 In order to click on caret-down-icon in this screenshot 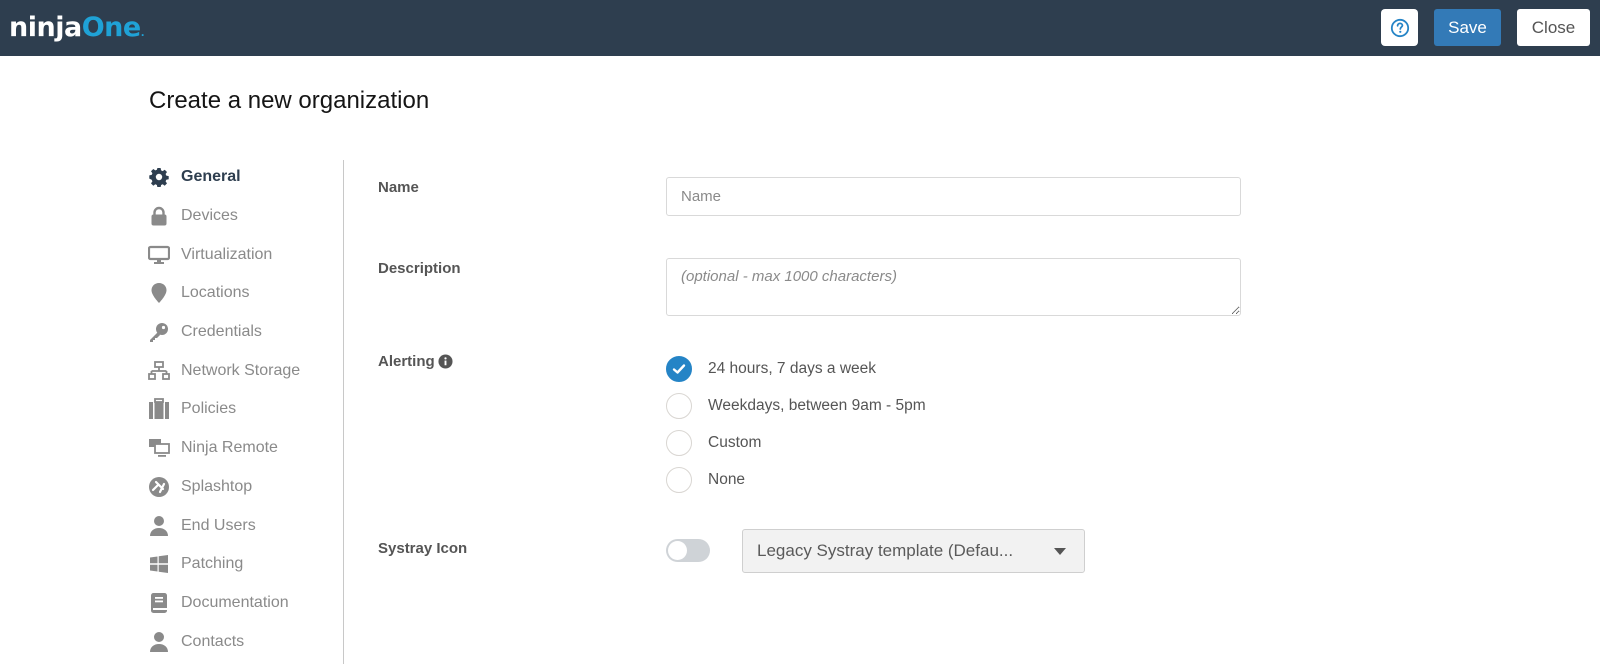, I will do `click(1060, 551)`.